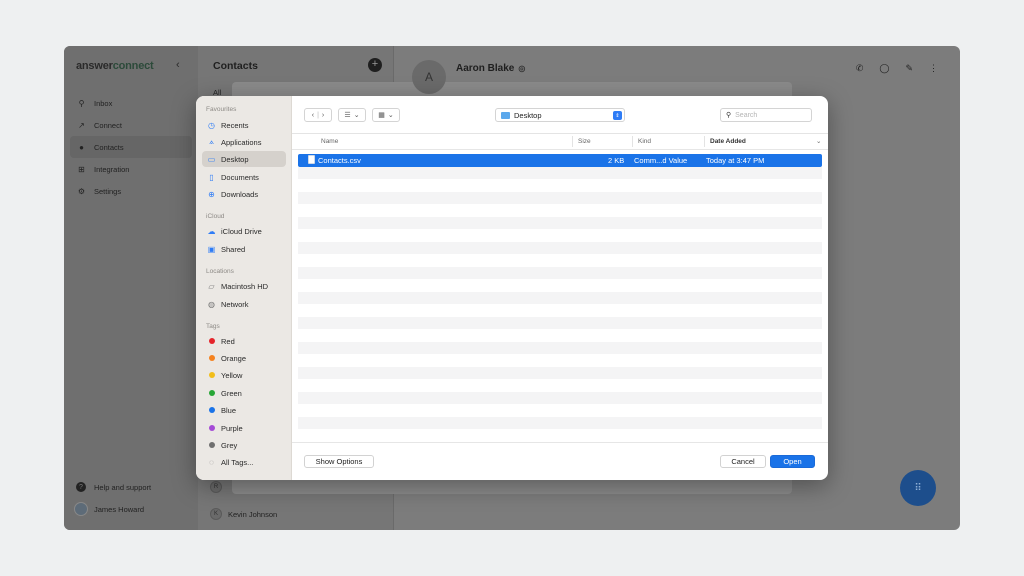 The width and height of the screenshot is (1024, 576). What do you see at coordinates (244, 125) in the screenshot?
I see `sidebar-item-recents: ◷ Recents` at bounding box center [244, 125].